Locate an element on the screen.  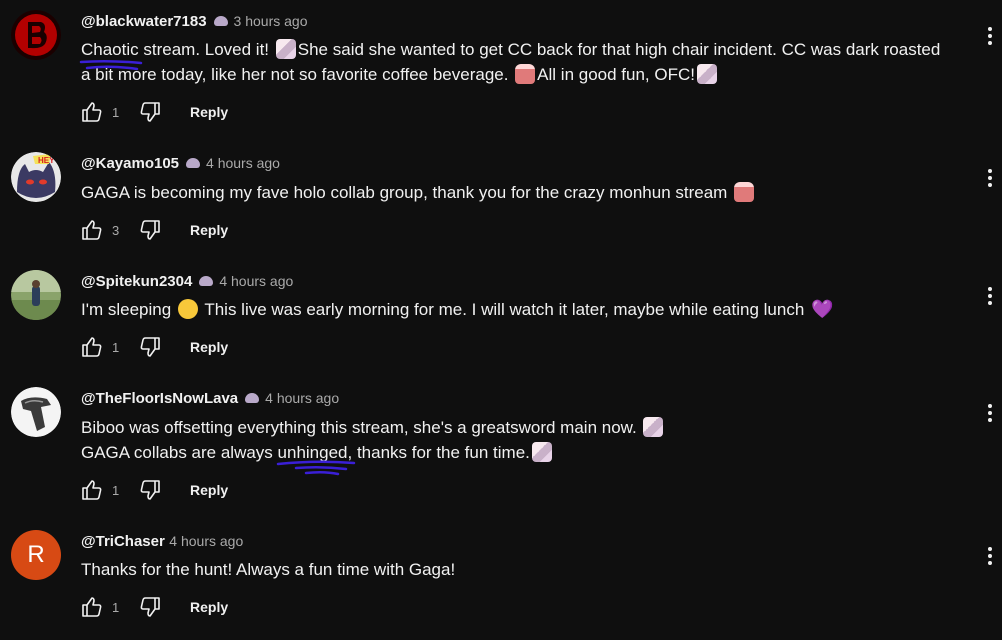
author-name: @TriChaser is located at coordinates (123, 541).